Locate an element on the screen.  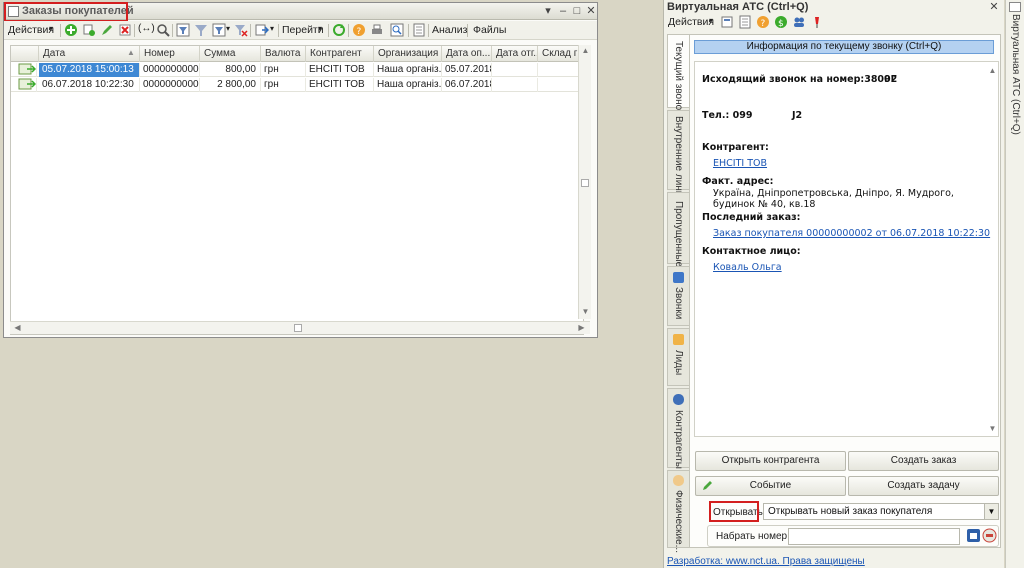
cell-date: 06.07.2018 10:22:30 is located at coordinates (89, 85).